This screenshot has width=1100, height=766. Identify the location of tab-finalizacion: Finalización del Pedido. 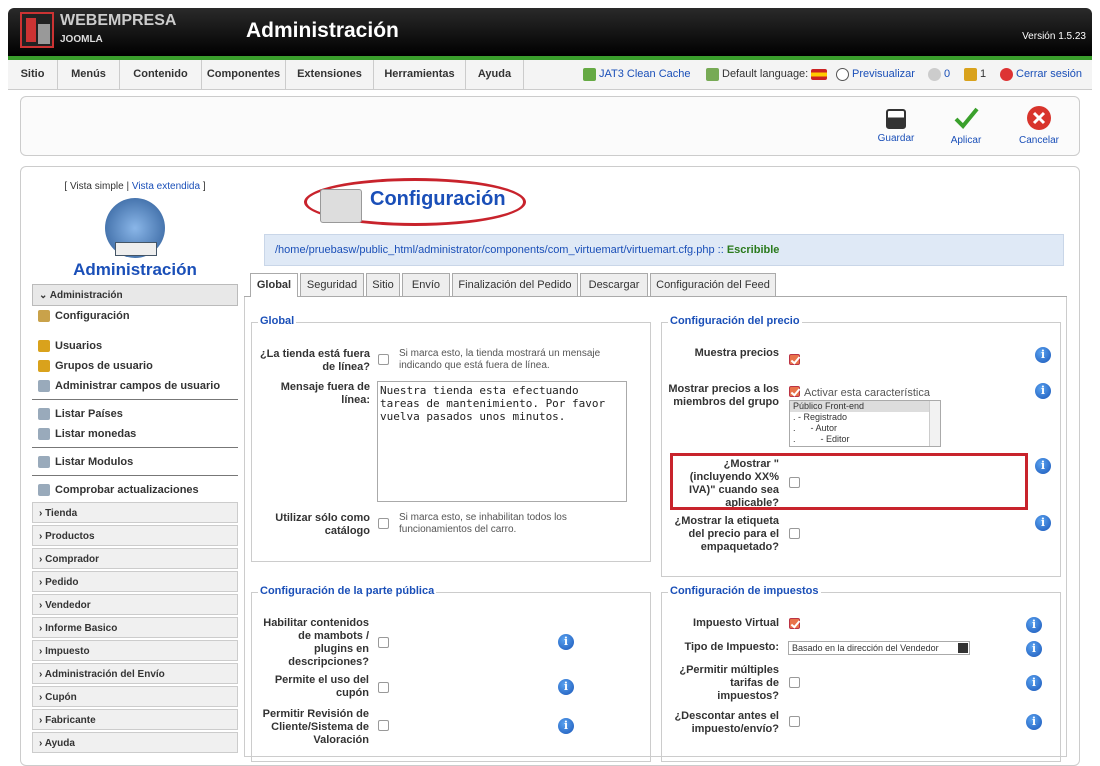
(515, 284).